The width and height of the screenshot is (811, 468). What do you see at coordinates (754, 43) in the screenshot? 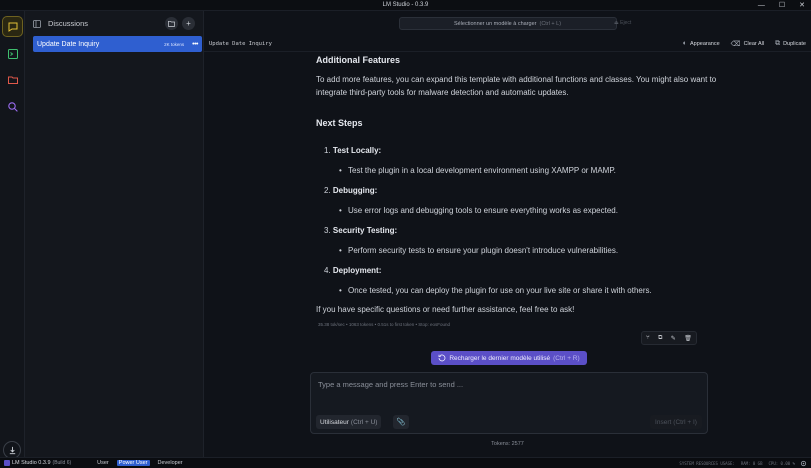
I see `clear-all-label: Clear All` at bounding box center [754, 43].